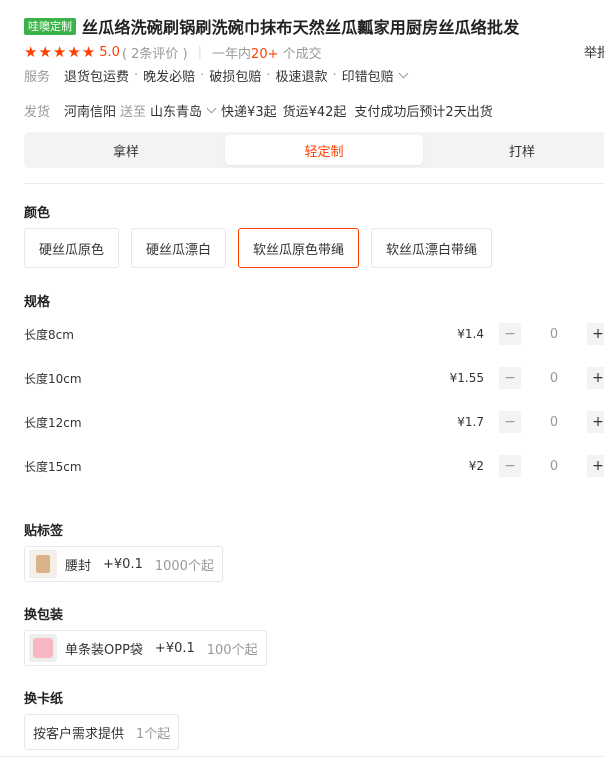  Describe the element at coordinates (53, 422) in the screenshot. I see `spec-name: 长度12cm` at that location.